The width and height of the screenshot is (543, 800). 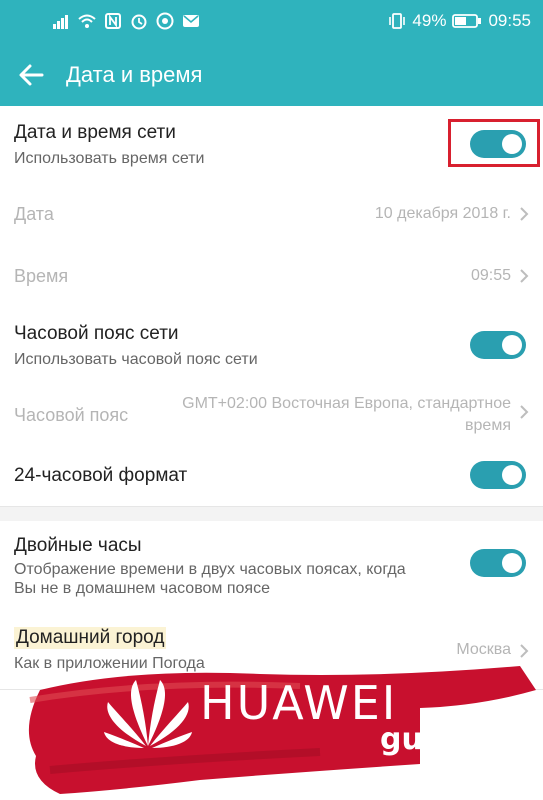 What do you see at coordinates (271, 22) in the screenshot?
I see `status-bar: 49% 09:55` at bounding box center [271, 22].